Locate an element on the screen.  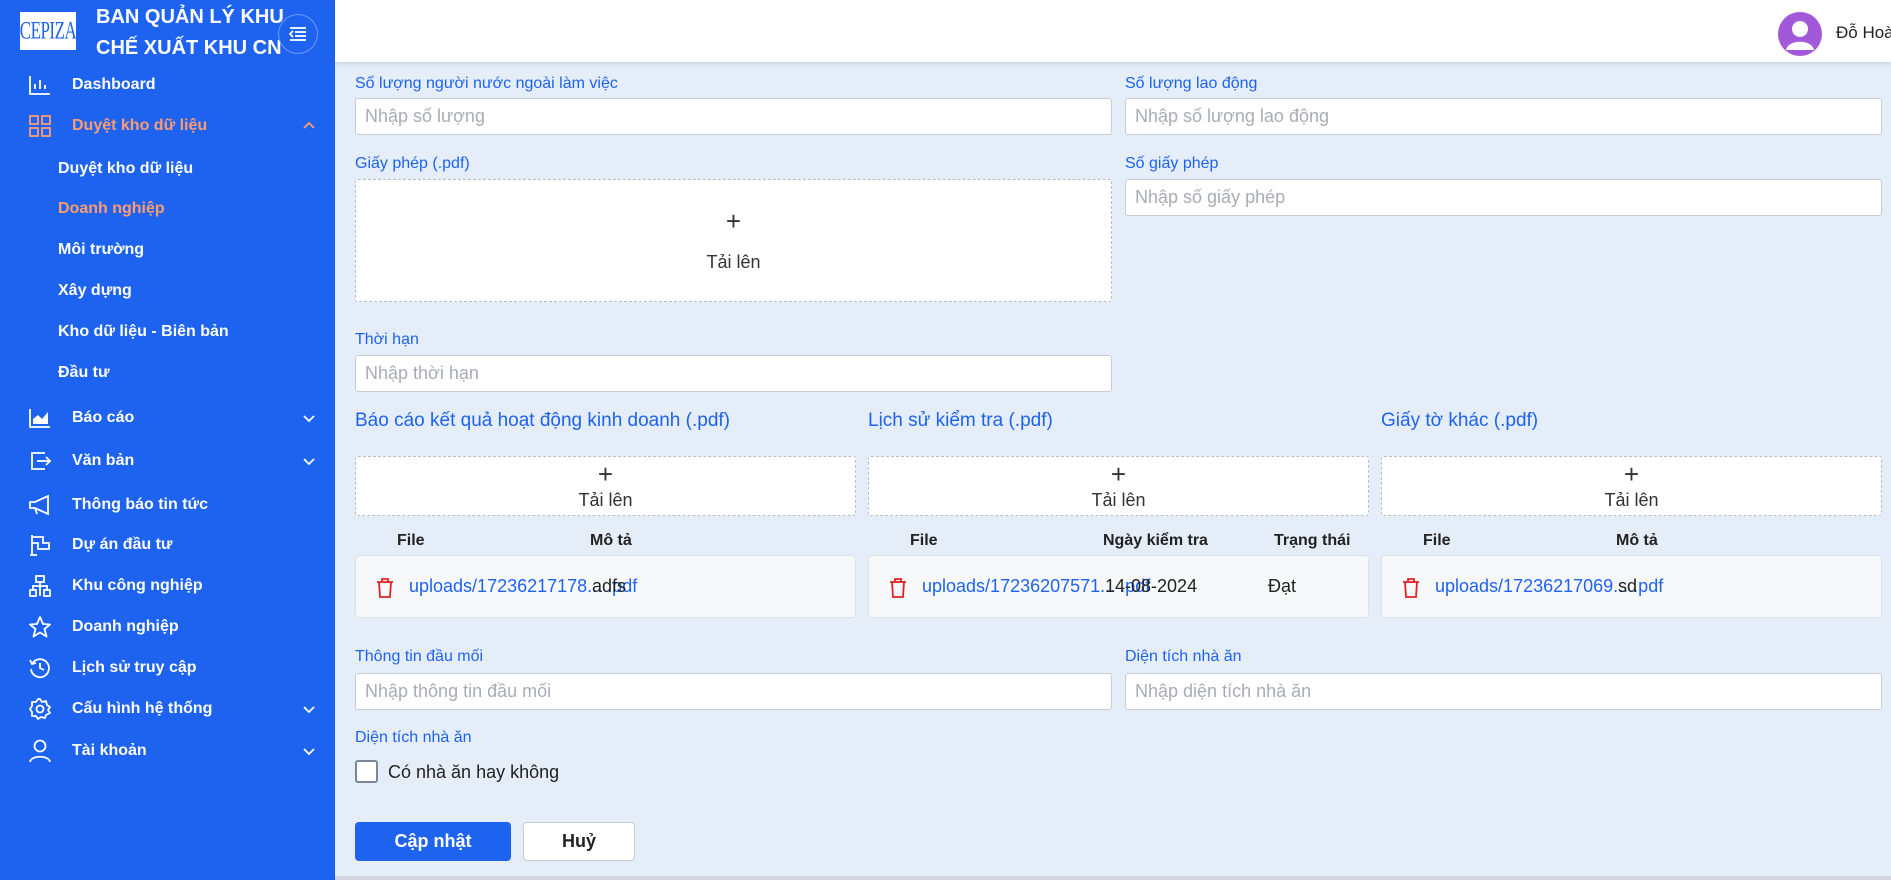
brand-logo: CEPIZA is located at coordinates (48, 31).